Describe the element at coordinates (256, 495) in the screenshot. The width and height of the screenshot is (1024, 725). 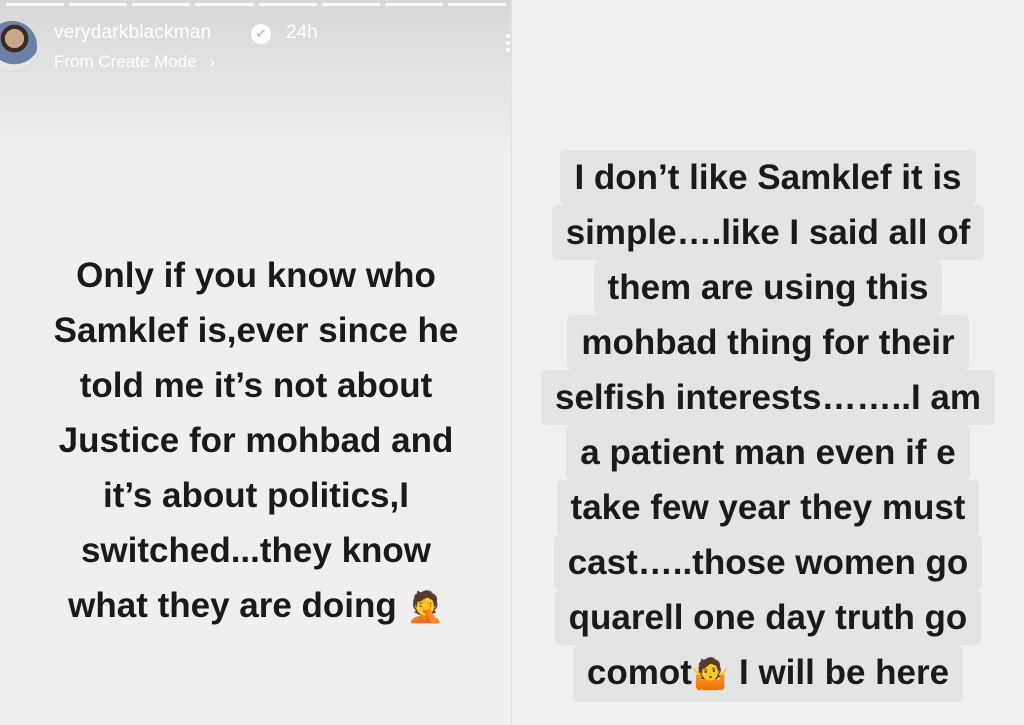
I see `story-line: it’s about politics,I` at that location.